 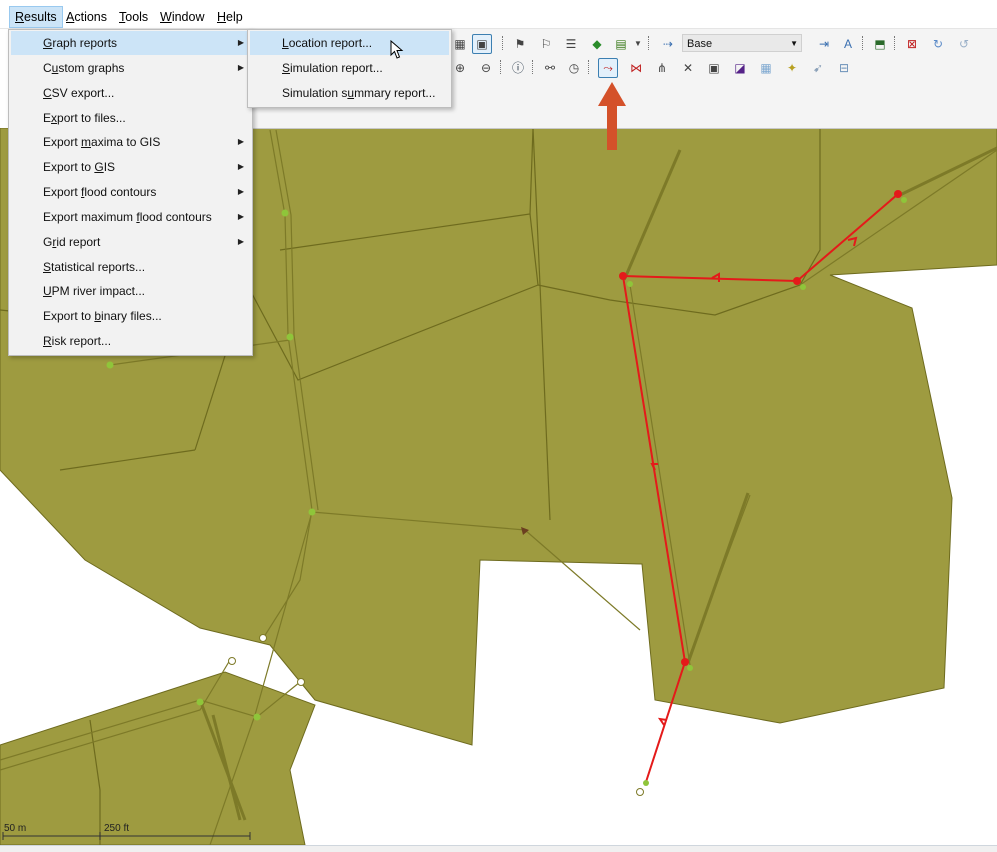 What do you see at coordinates (520, 44) in the screenshot?
I see `flag-tool-icon: ⚑` at bounding box center [520, 44].